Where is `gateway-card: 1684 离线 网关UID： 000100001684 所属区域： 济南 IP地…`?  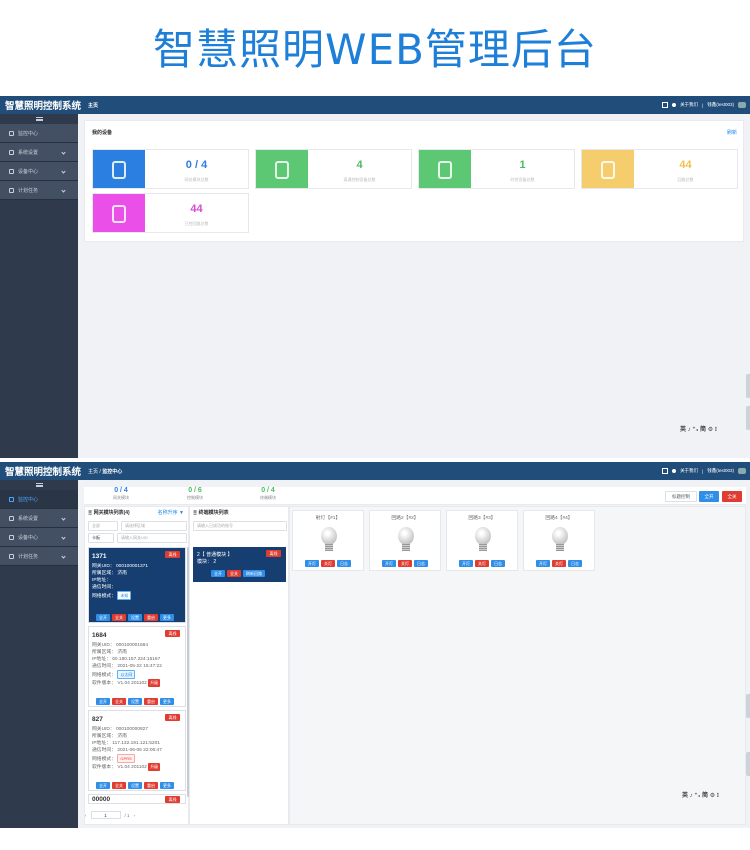 gateway-card: 1684 离线 网关UID： 000100001684 所属区域： 济南 IP地… is located at coordinates (137, 666).